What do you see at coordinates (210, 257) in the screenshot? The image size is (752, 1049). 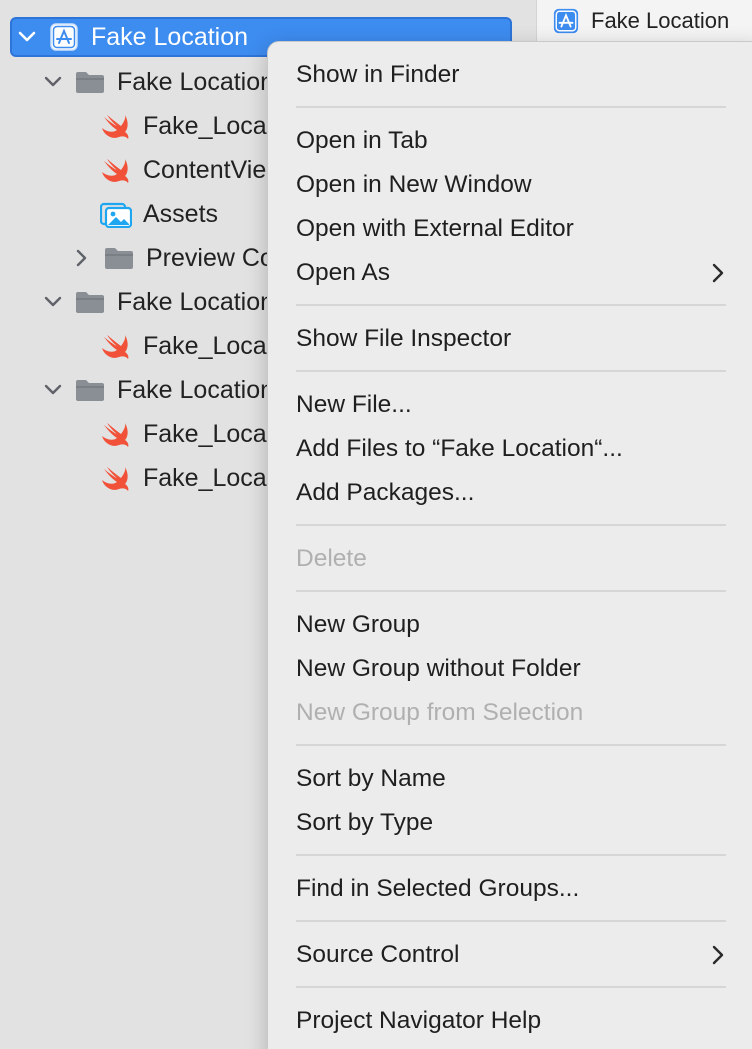 I see `navigator-row-label: Preview Co` at bounding box center [210, 257].